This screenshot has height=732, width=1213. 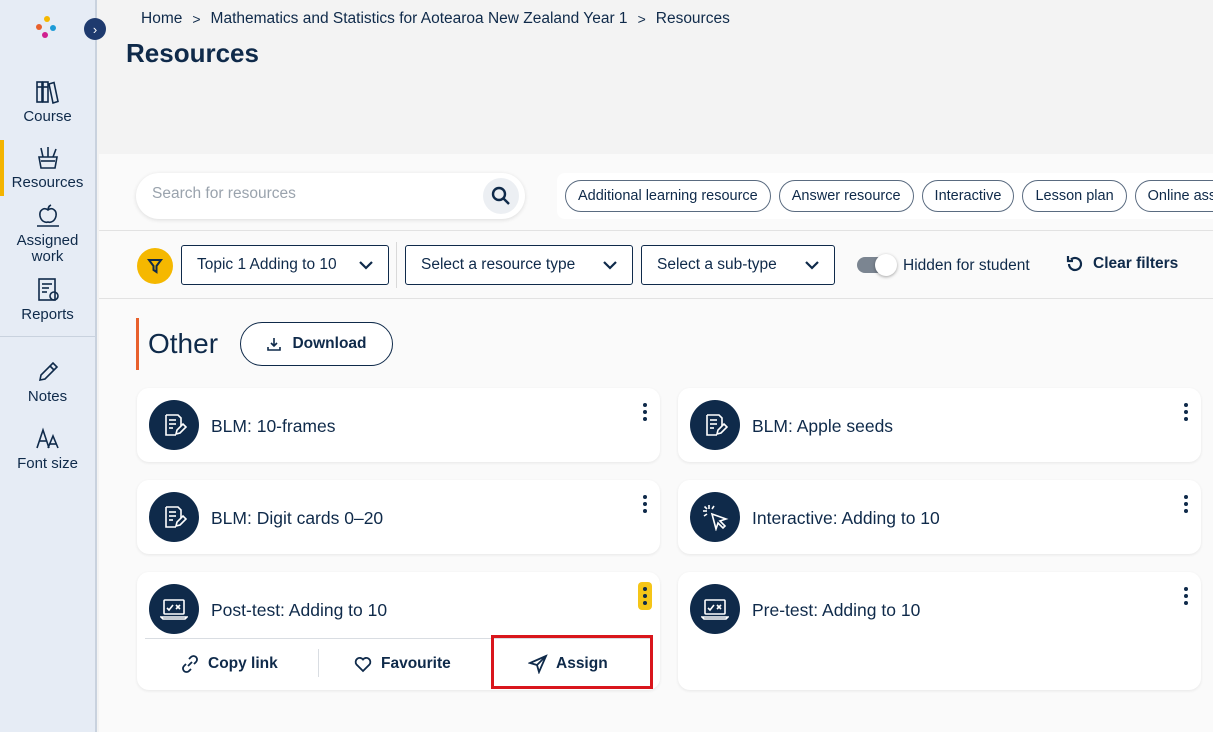 What do you see at coordinates (498, 264) in the screenshot?
I see `resource-type-select-value: Select a resource type` at bounding box center [498, 264].